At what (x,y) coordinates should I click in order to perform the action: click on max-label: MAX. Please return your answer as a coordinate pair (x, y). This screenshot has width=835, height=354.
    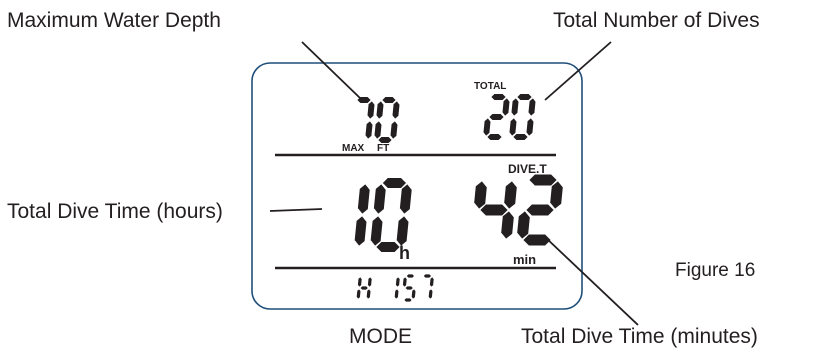
    Looking at the image, I should click on (353, 148).